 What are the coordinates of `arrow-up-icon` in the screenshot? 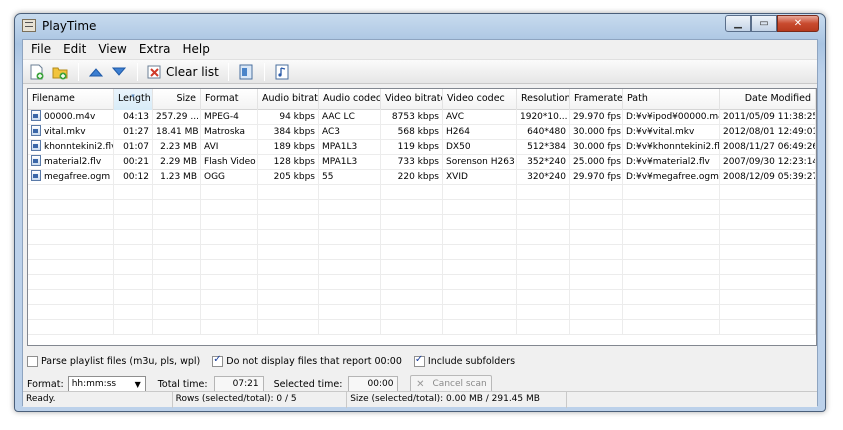 It's located at (96, 71).